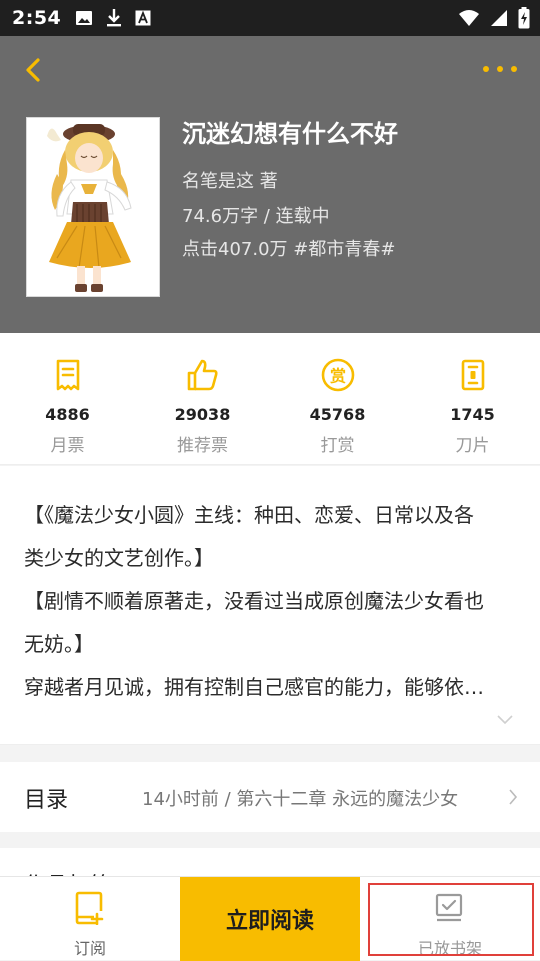  I want to click on intro-line: 无妨。】, so click(59, 644).